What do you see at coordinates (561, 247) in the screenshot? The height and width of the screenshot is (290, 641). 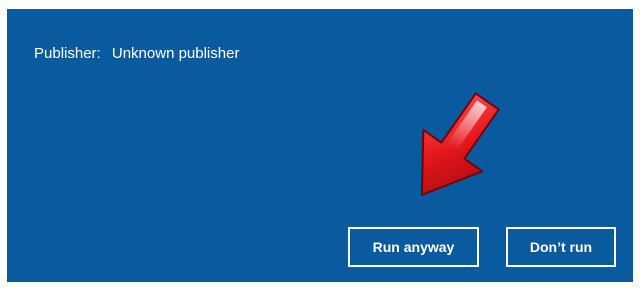 I see `dont-run-button: Don’t run` at bounding box center [561, 247].